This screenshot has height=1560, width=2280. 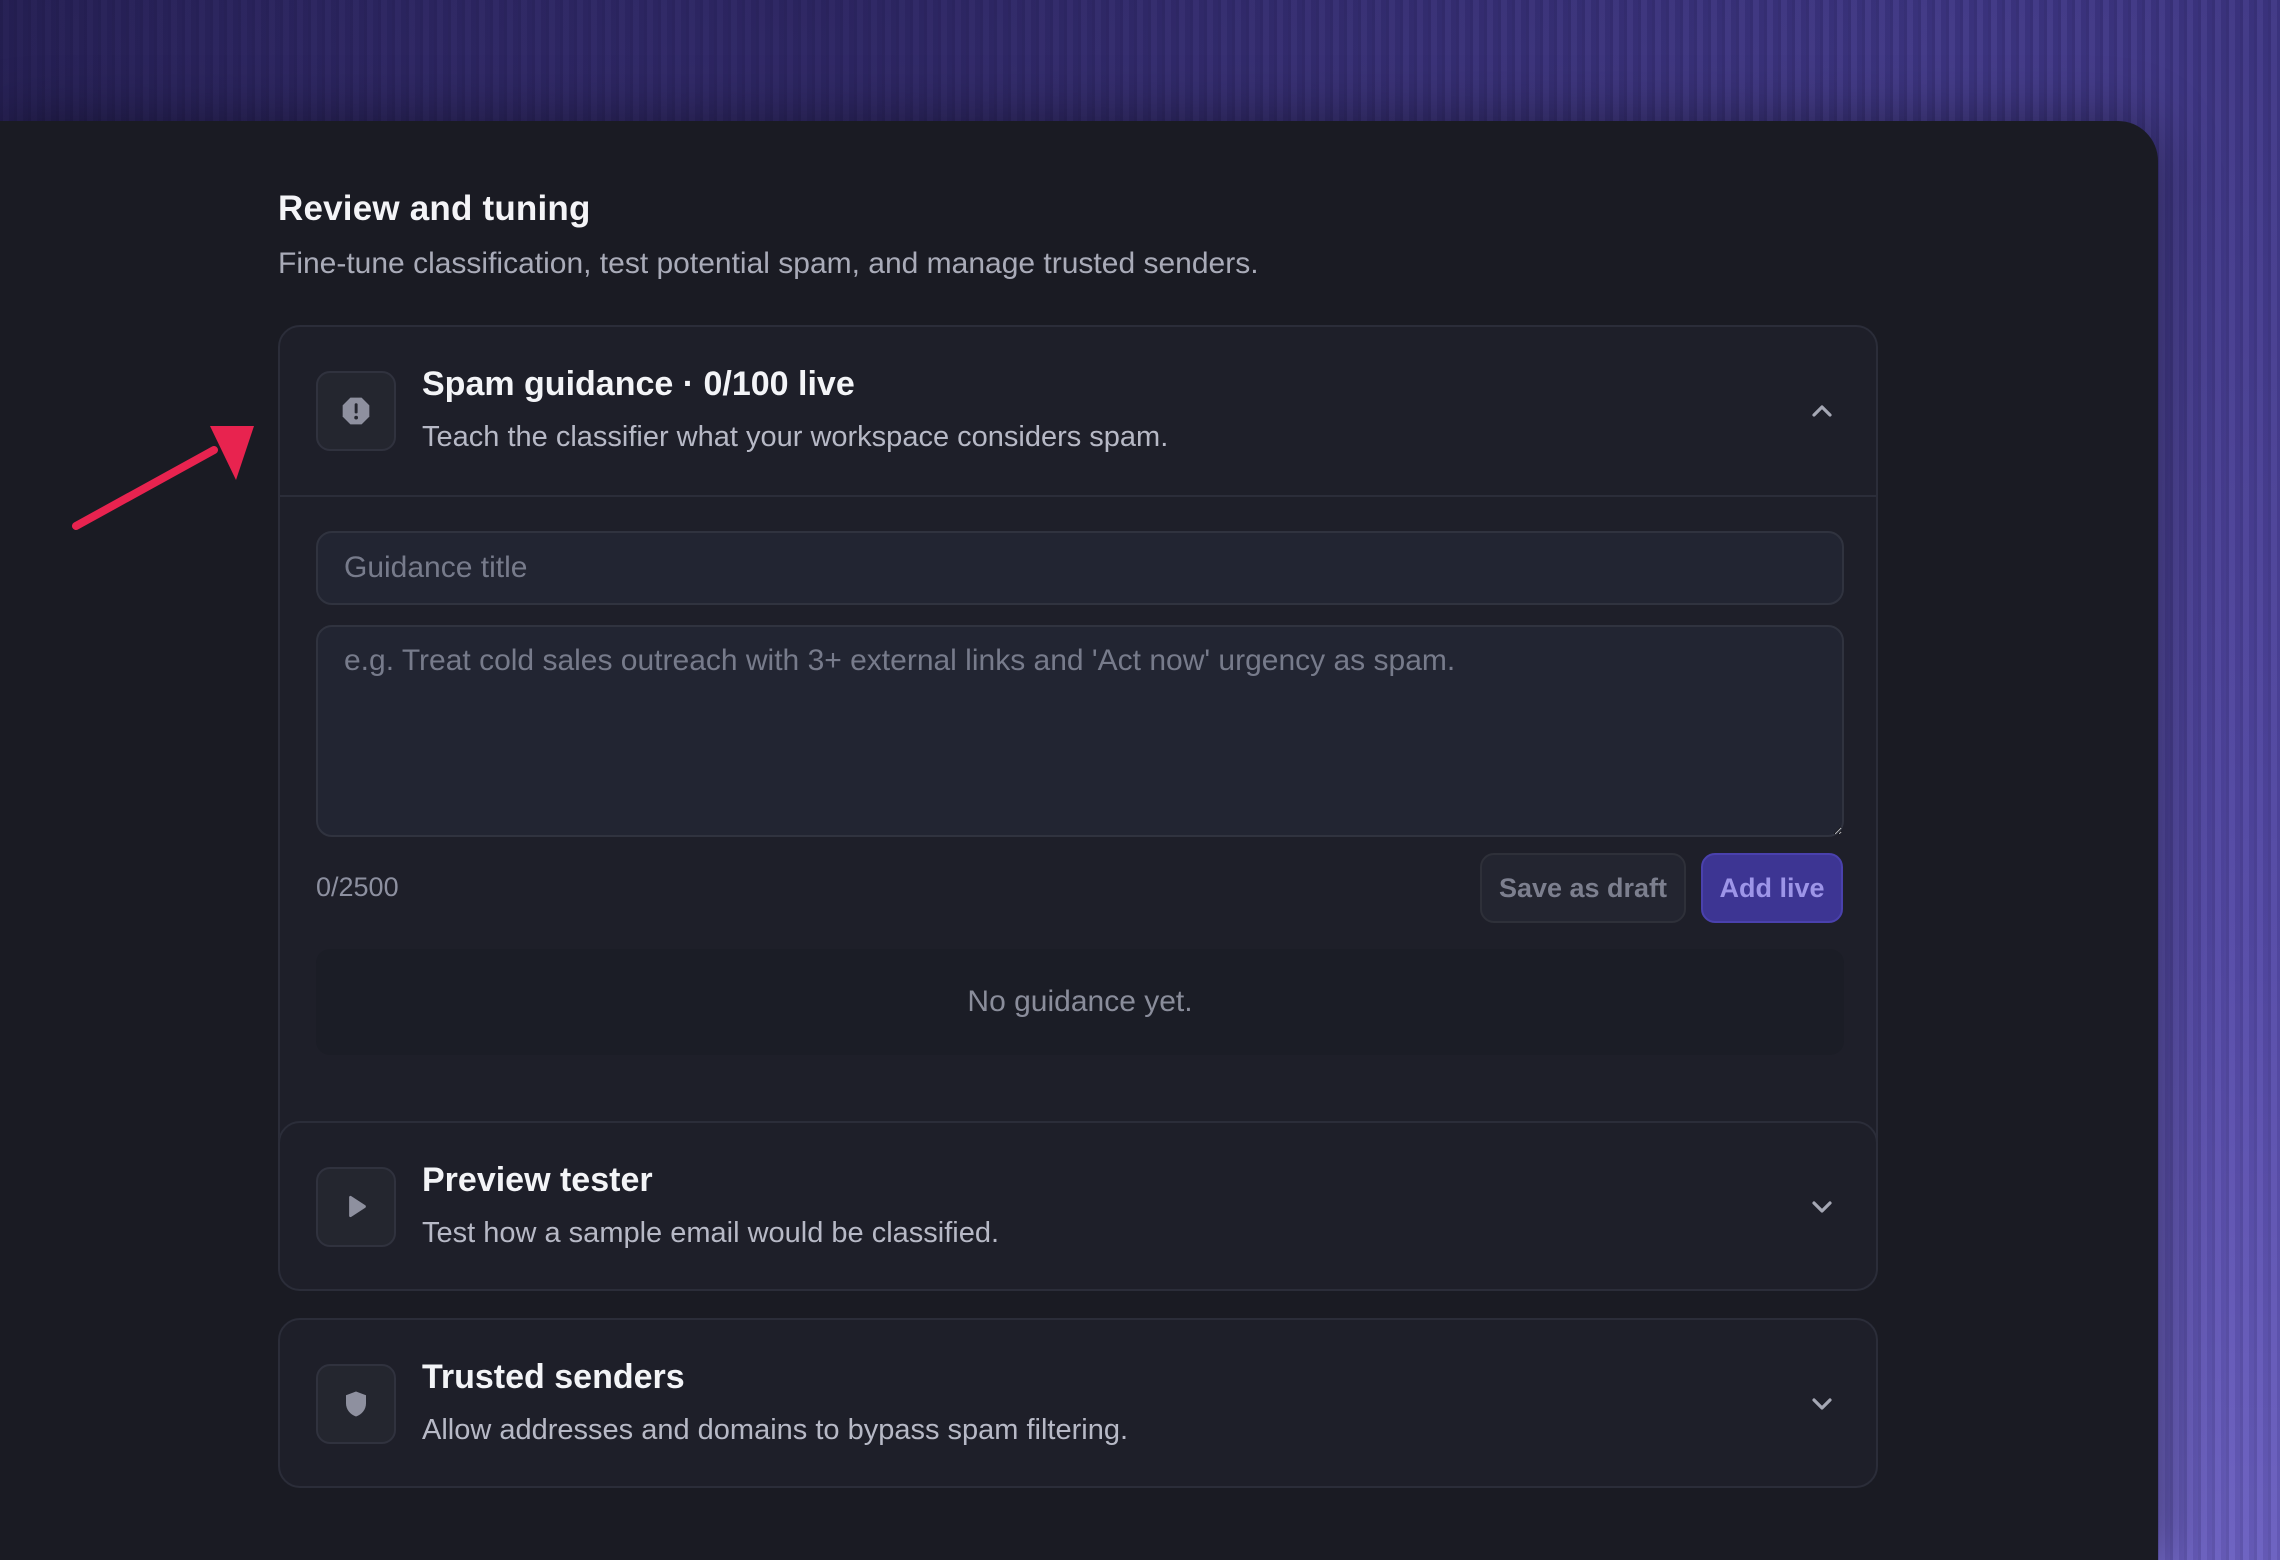 What do you see at coordinates (163, 478) in the screenshot?
I see `annotation-arrow-icon` at bounding box center [163, 478].